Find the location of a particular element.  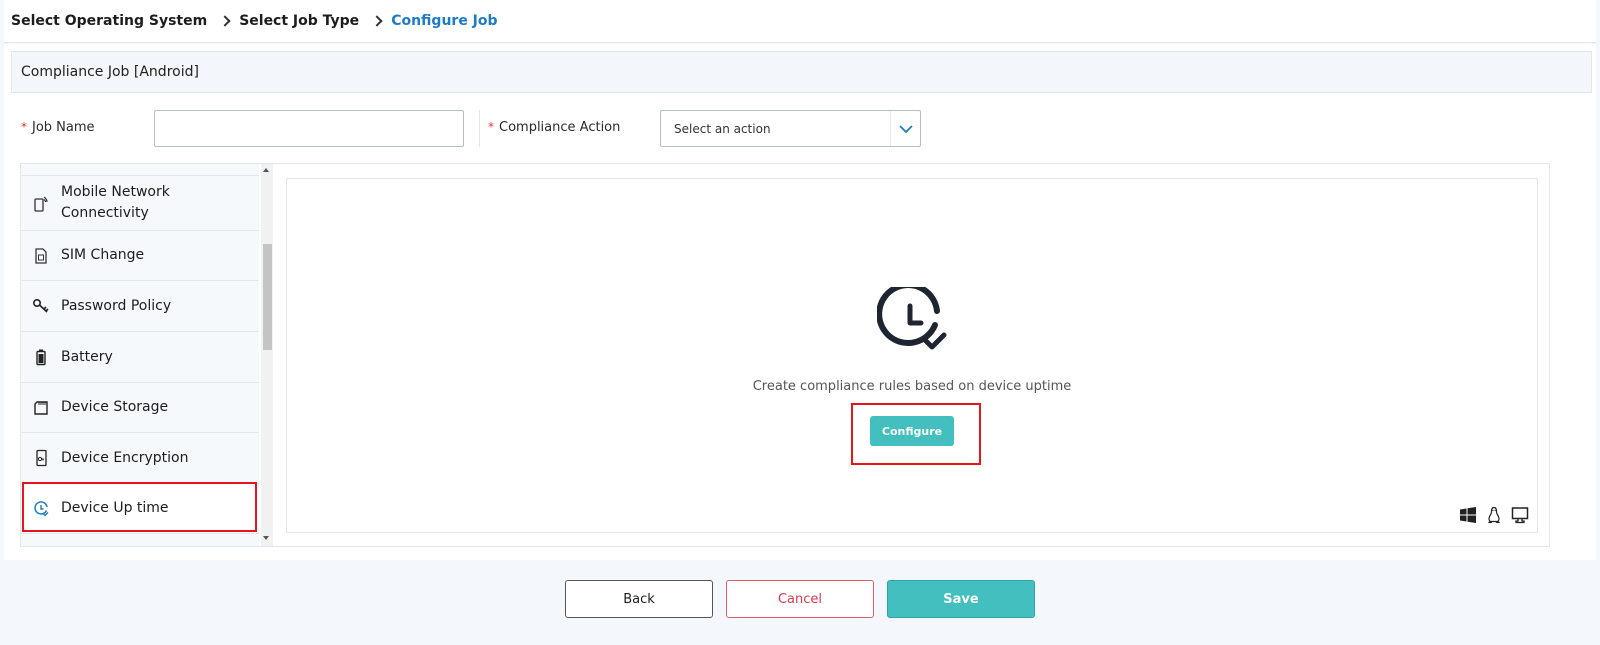

cancel-button: Cancel is located at coordinates (800, 599).